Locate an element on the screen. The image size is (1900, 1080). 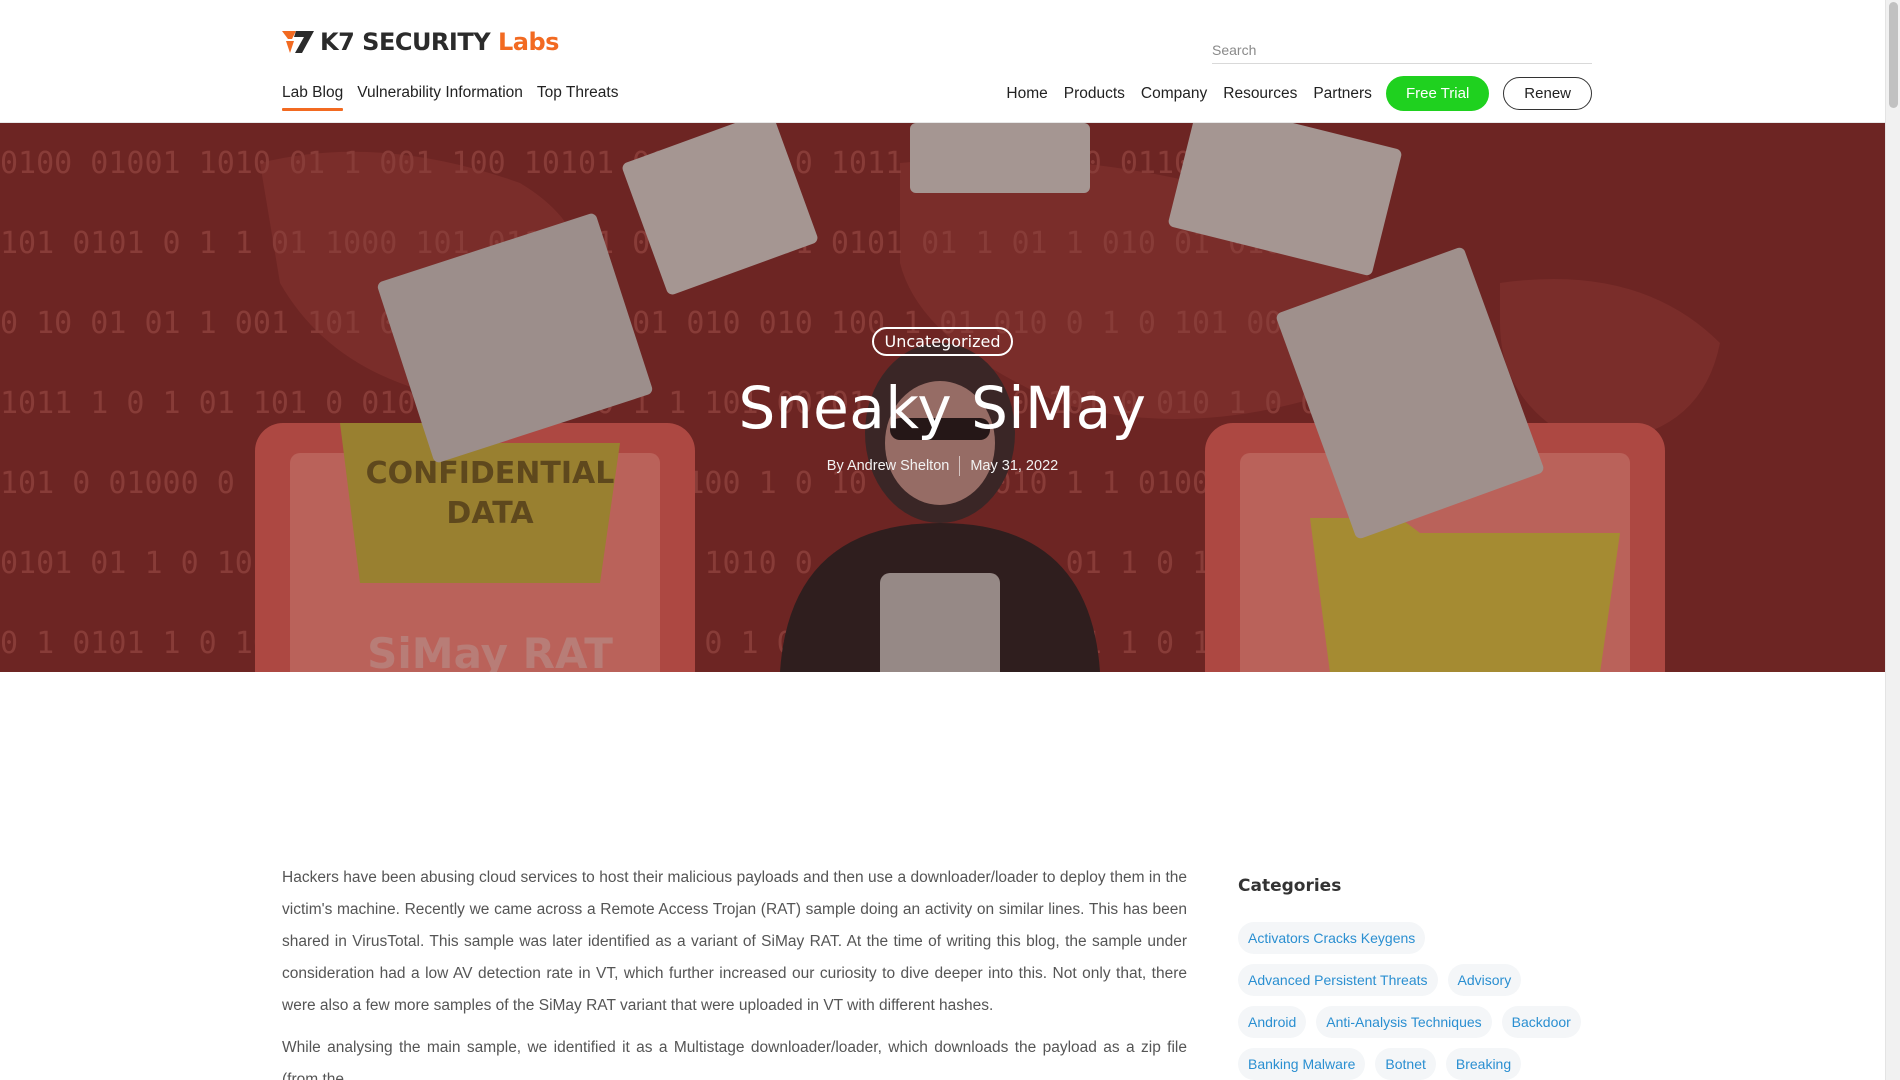
category-tag: Botnet is located at coordinates (1405, 1064).